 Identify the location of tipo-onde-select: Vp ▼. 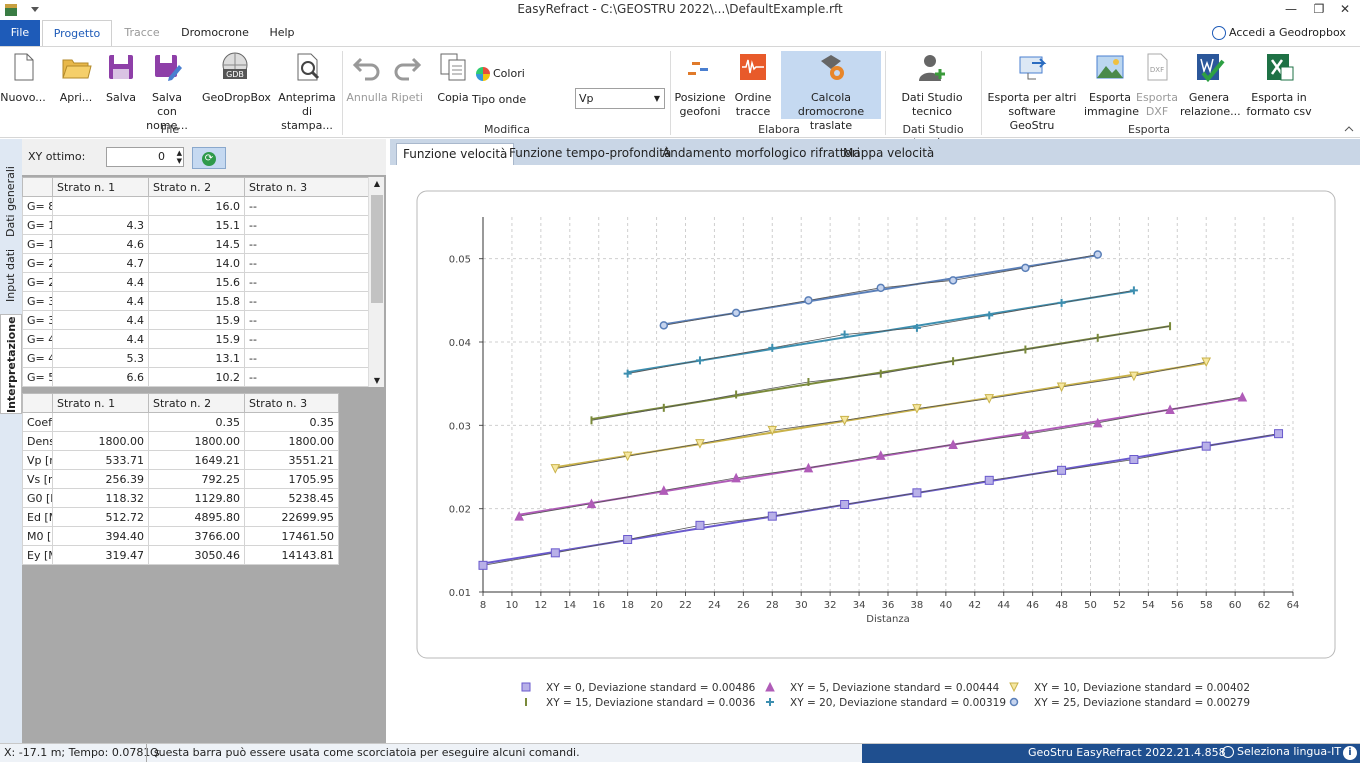
(620, 98).